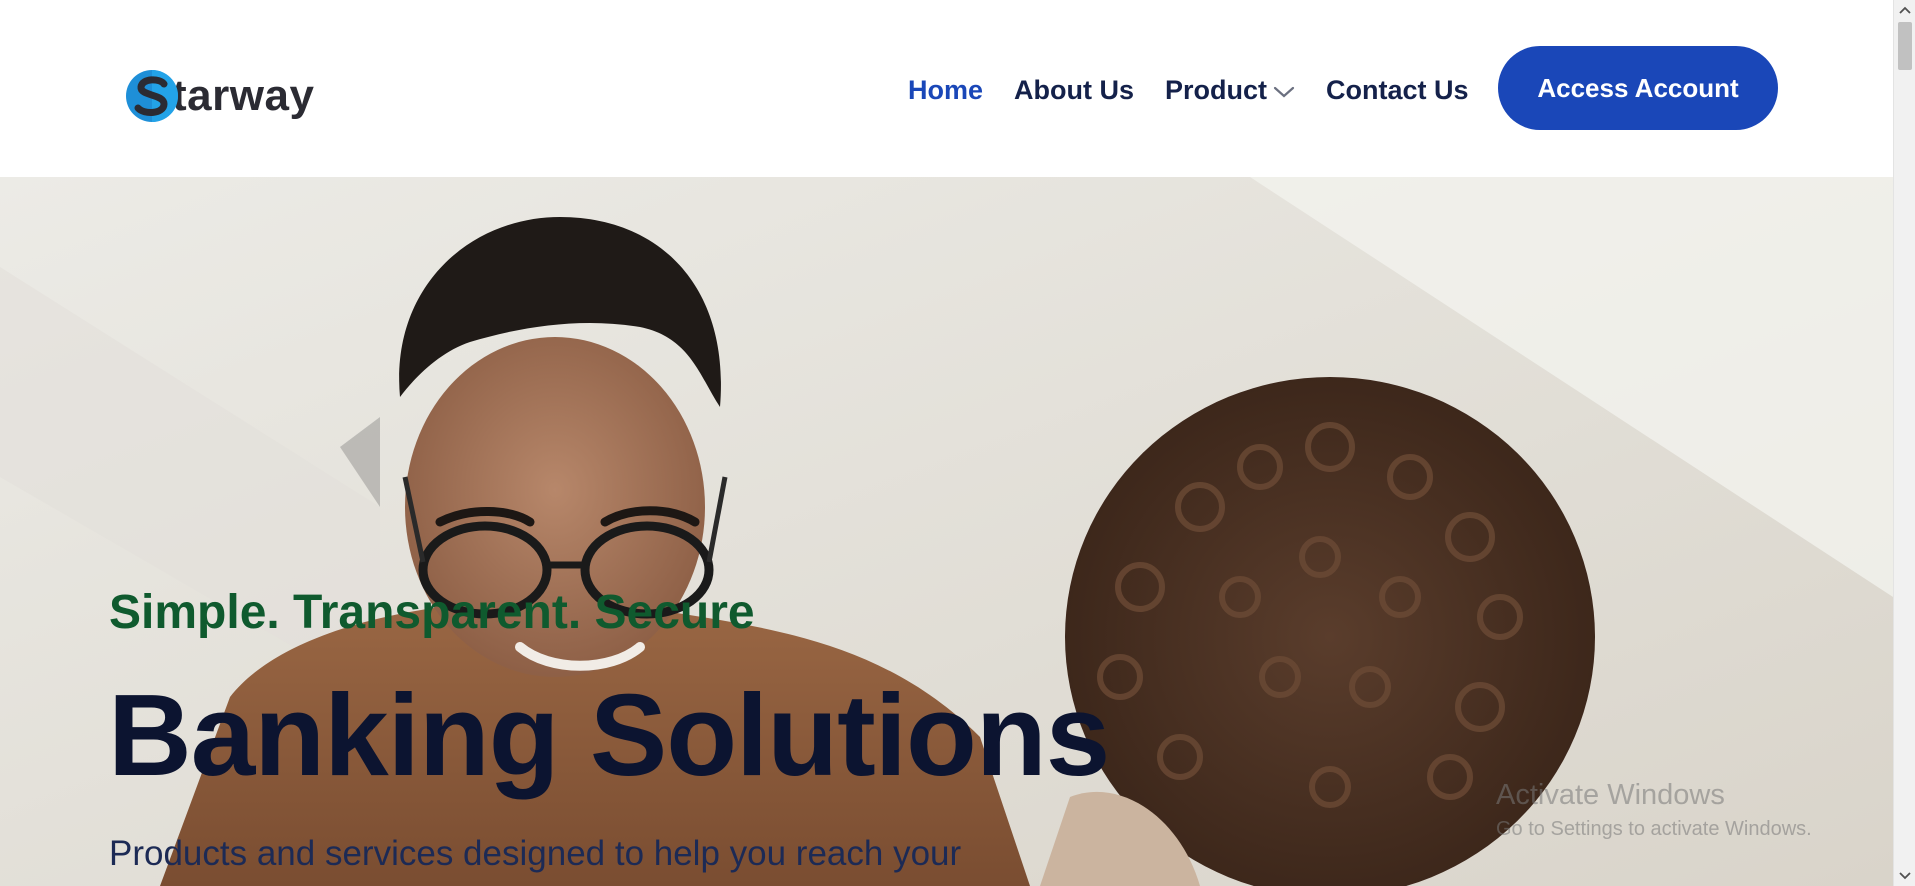 This screenshot has width=1915, height=886. Describe the element at coordinates (243, 95) in the screenshot. I see `logo-text: tarway` at that location.